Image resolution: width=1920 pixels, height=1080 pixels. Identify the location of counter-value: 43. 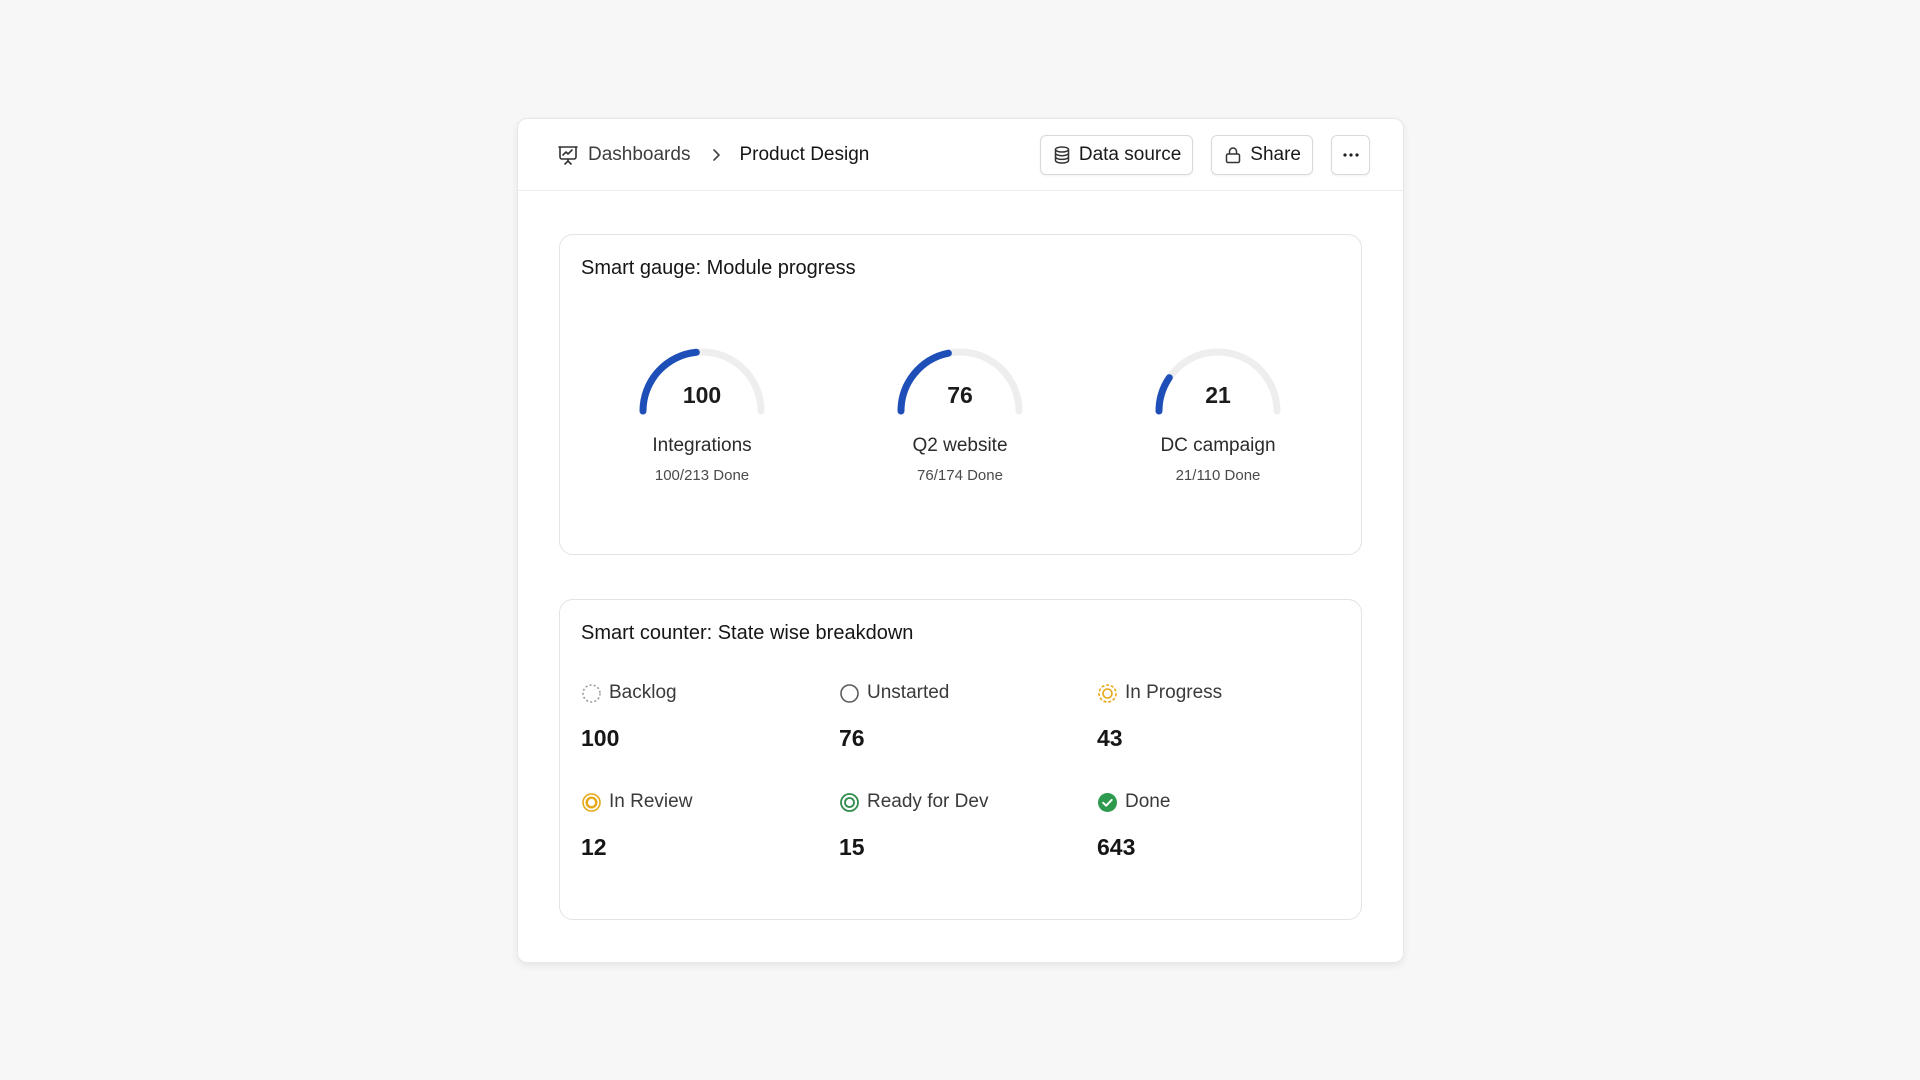
(1110, 738).